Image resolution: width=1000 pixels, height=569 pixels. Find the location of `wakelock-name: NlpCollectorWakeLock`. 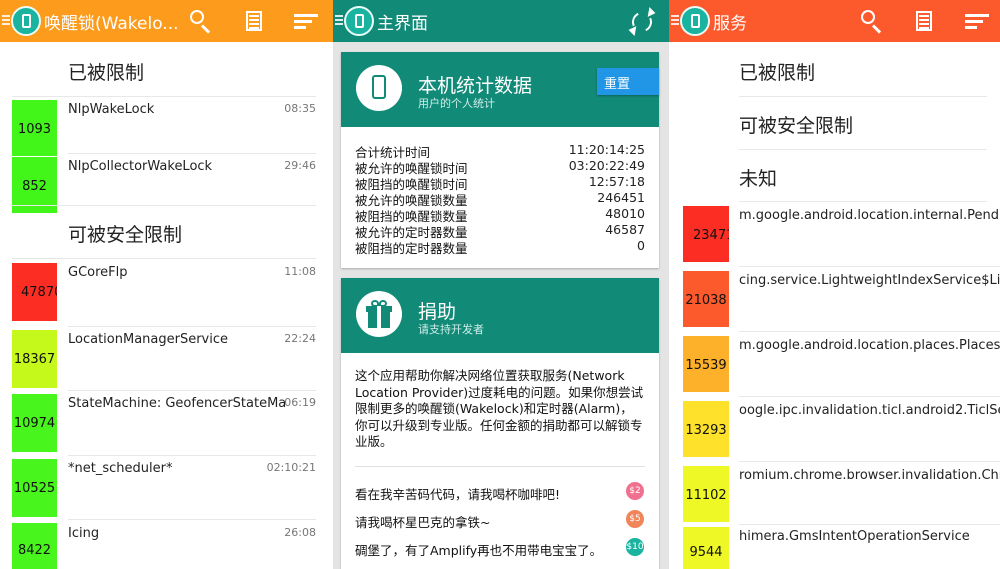

wakelock-name: NlpCollectorWakeLock is located at coordinates (140, 166).